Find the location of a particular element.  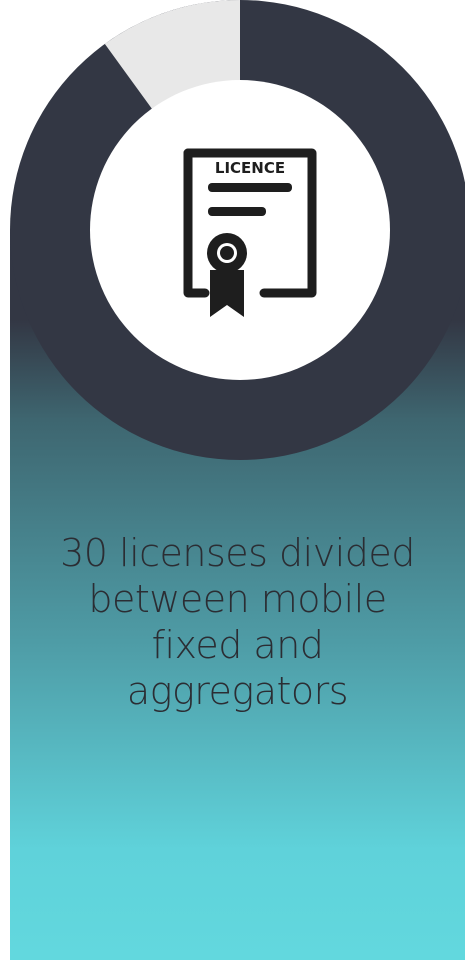

caption-line-3: fixed and is located at coordinates (237, 645).